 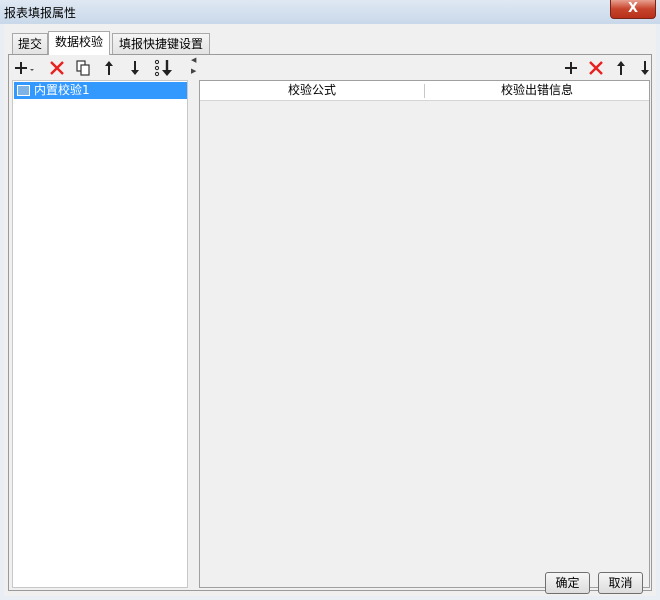 What do you see at coordinates (193, 71) in the screenshot?
I see `collapse-right-icon: ▶` at bounding box center [193, 71].